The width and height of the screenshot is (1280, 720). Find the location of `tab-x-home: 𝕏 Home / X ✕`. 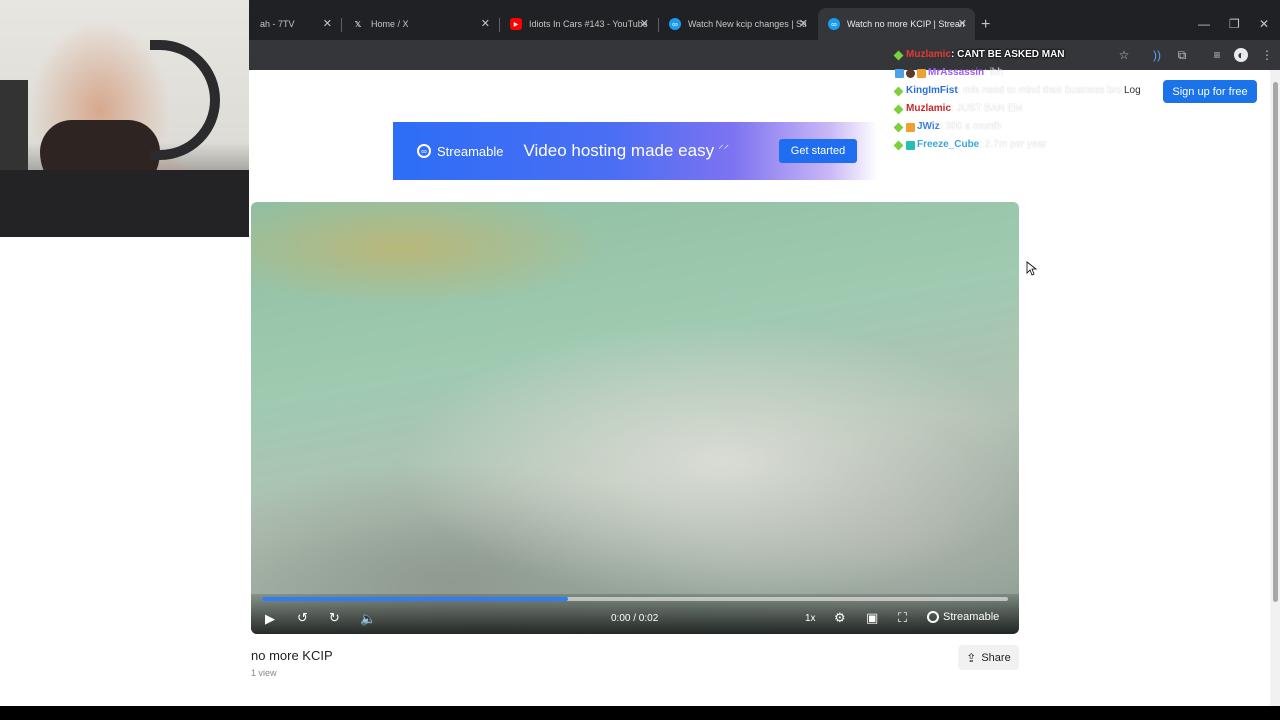

tab-x-home: 𝕏 Home / X ✕ is located at coordinates (420, 24).